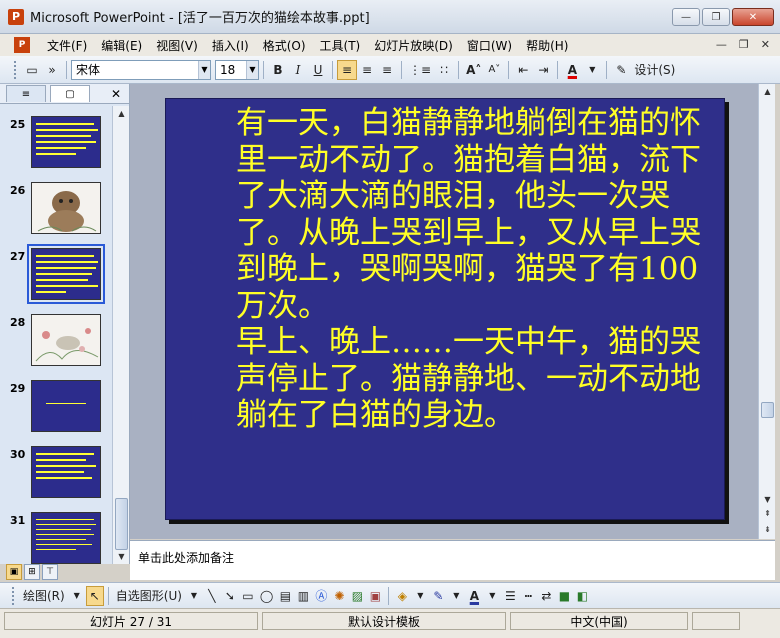  What do you see at coordinates (767, 529) in the screenshot?
I see `next-slide-icon: ⇟` at bounding box center [767, 529].